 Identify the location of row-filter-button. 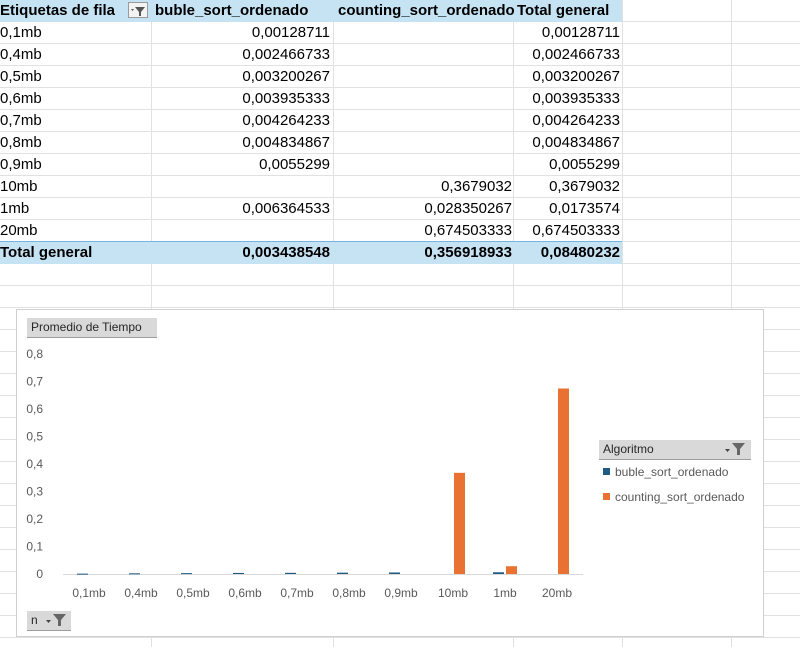
(138, 10).